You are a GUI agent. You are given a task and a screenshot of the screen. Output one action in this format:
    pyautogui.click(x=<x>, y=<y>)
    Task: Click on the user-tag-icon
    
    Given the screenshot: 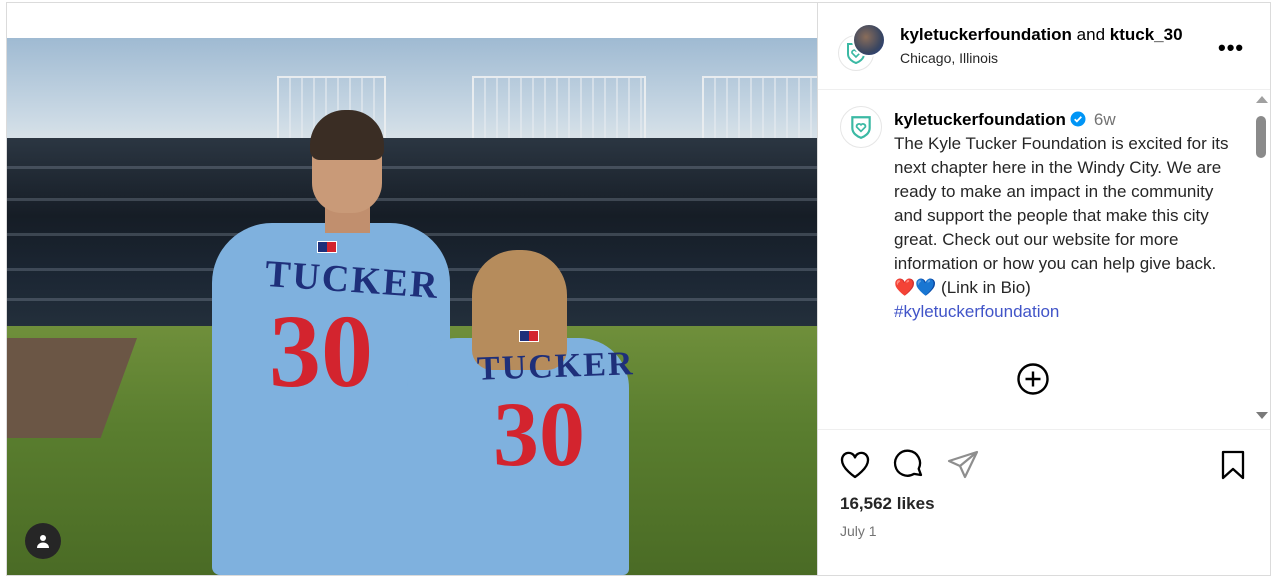 What is the action you would take?
    pyautogui.click(x=43, y=541)
    